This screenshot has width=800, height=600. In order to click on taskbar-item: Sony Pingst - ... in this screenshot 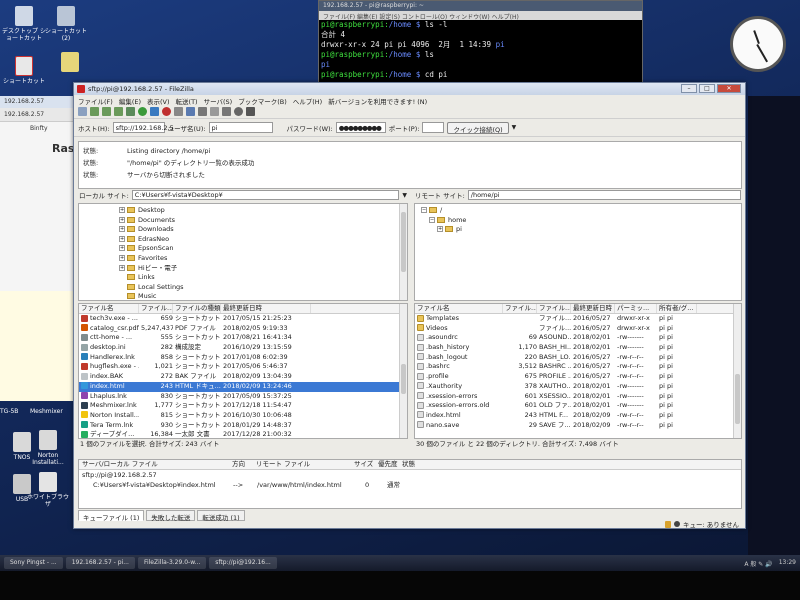, I will do `click(33, 563)`.